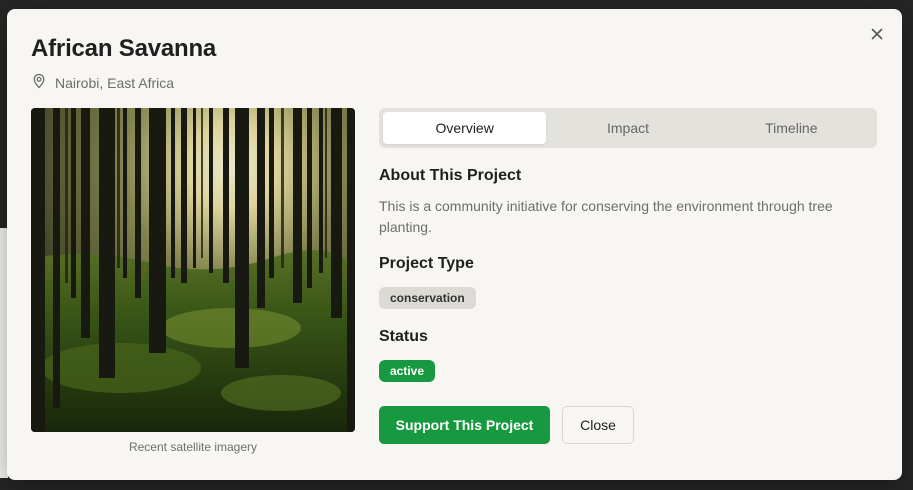 The image size is (913, 490). What do you see at coordinates (427, 298) in the screenshot?
I see `project-type-badge: conservation` at bounding box center [427, 298].